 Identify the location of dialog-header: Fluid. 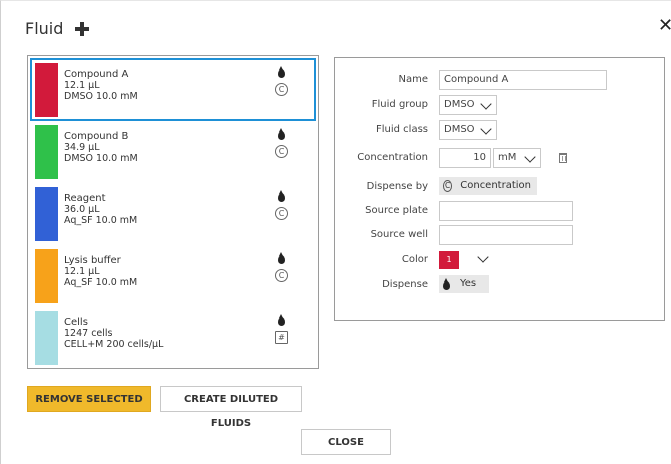
(57, 28).